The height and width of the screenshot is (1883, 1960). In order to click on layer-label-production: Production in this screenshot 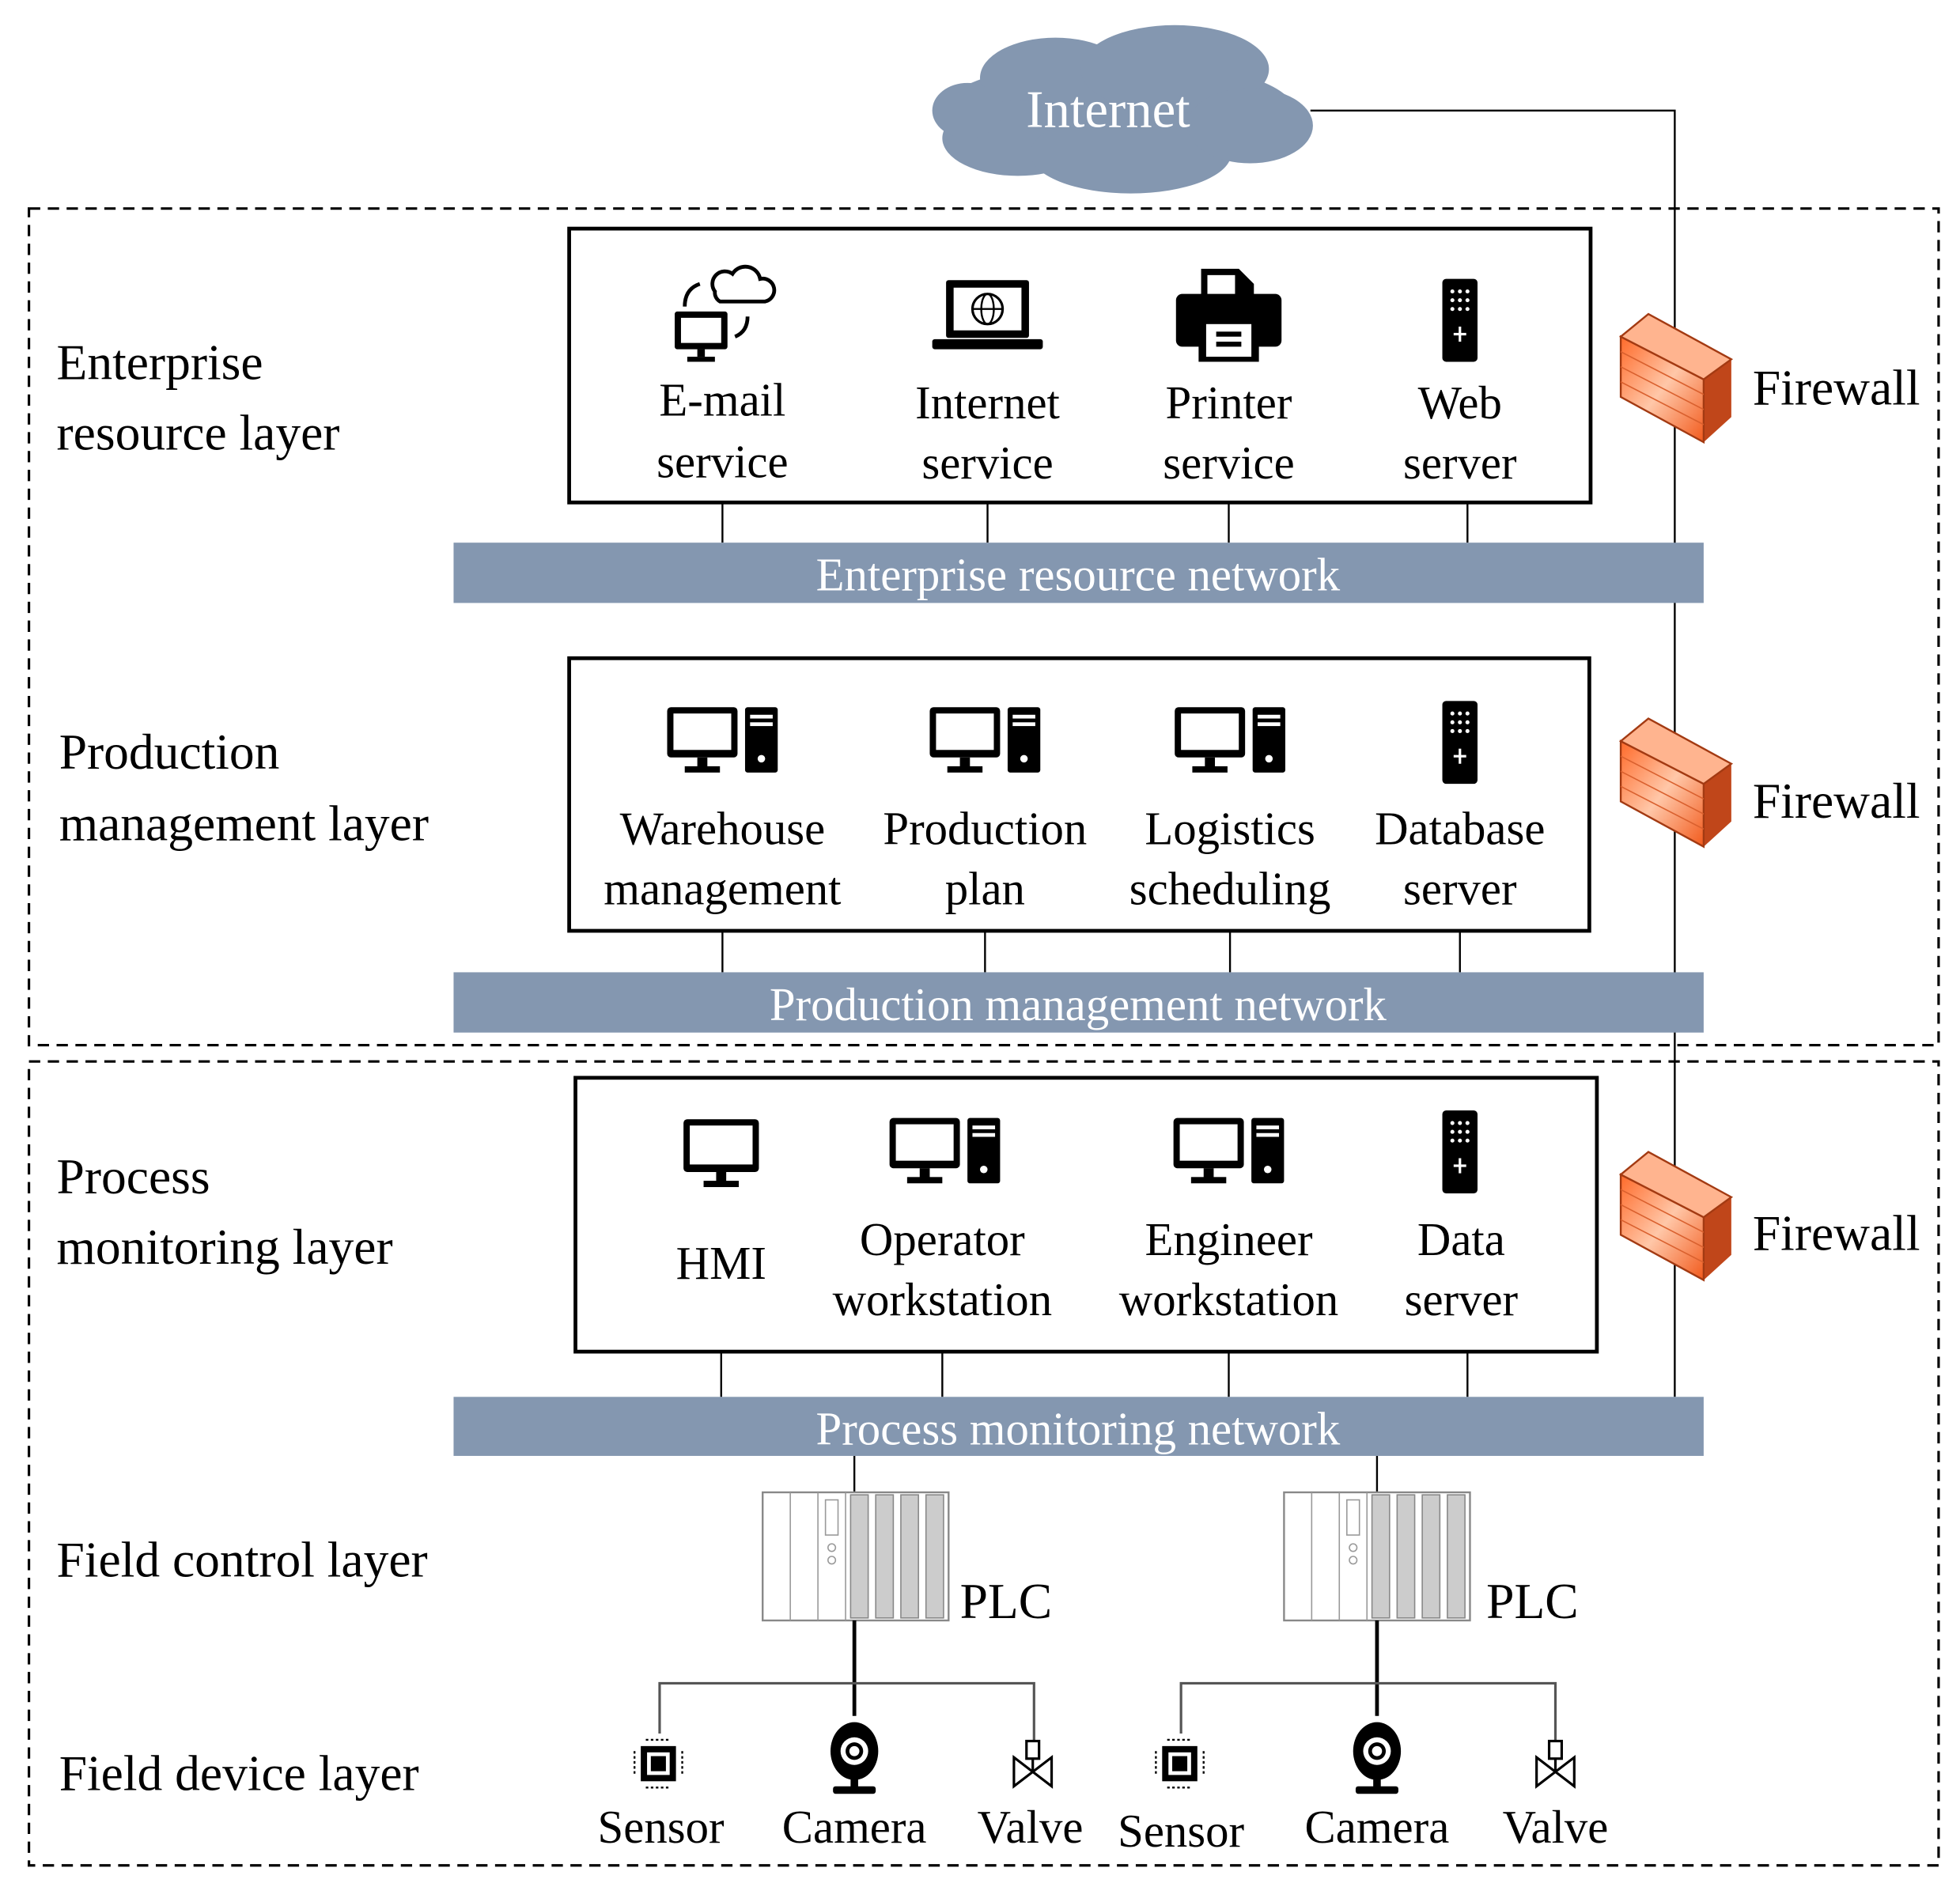, I will do `click(169, 752)`.